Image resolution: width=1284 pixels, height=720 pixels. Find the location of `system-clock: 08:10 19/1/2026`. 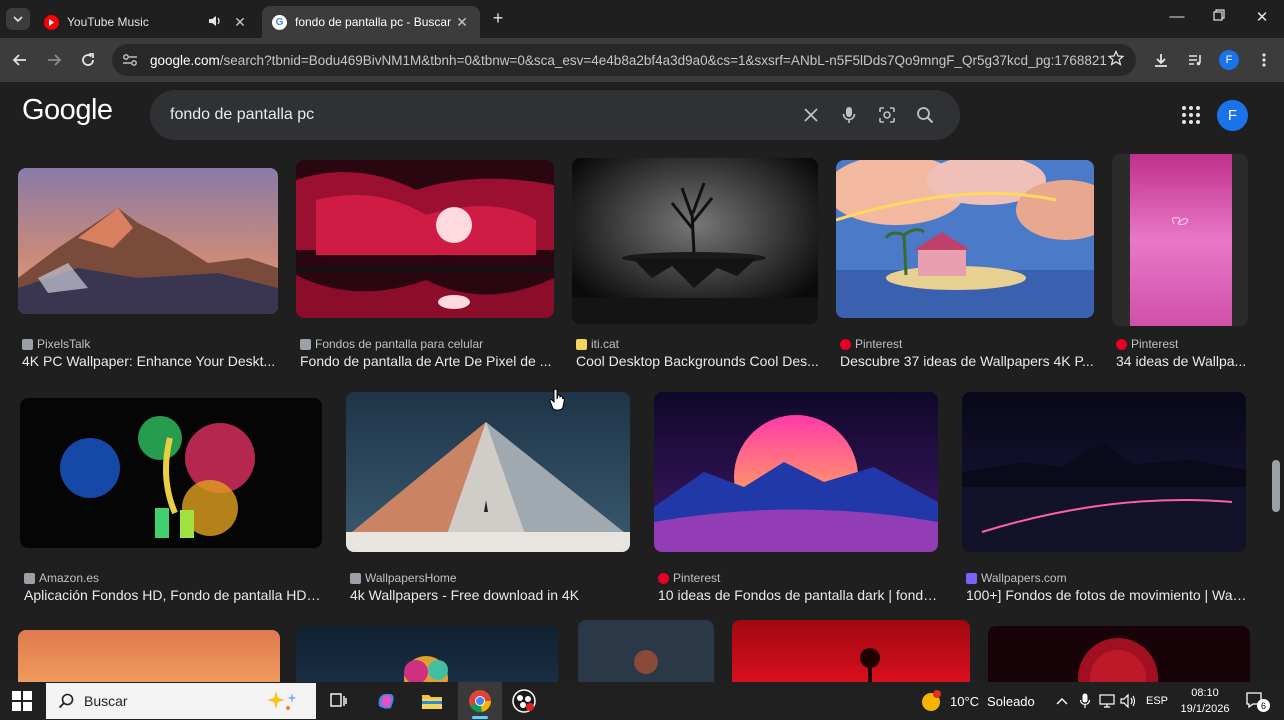

system-clock: 08:10 19/1/2026 is located at coordinates (1205, 701).